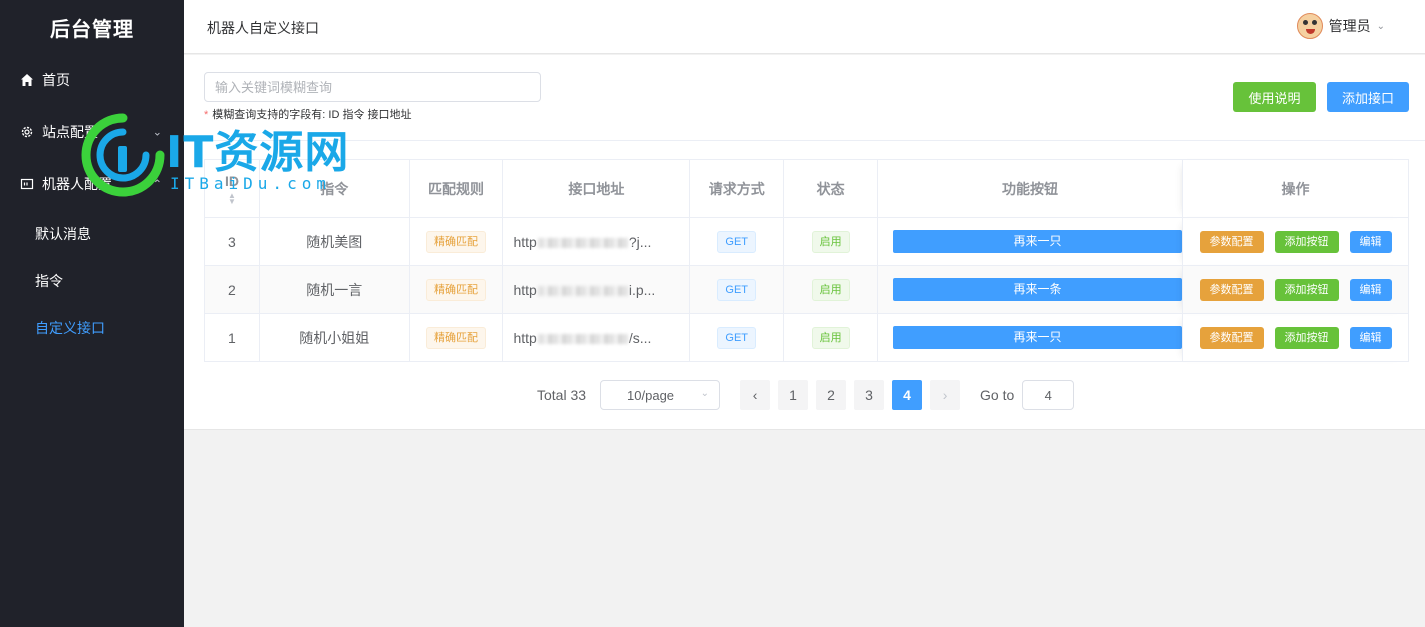 This screenshot has width=1425, height=627. What do you see at coordinates (869, 395) in the screenshot?
I see `page-button-3: 3` at bounding box center [869, 395].